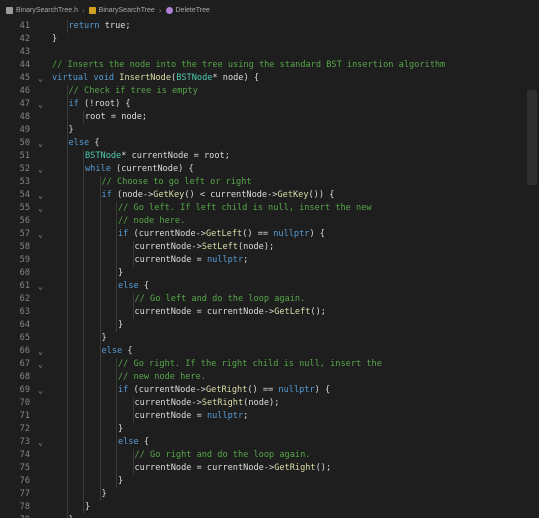 The width and height of the screenshot is (539, 518). I want to click on code-text: while (currentNode) {, so click(139, 169).